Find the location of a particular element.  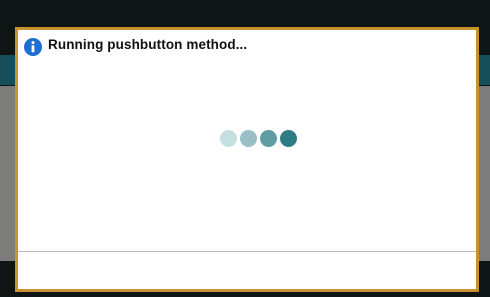

background-panel-right is located at coordinates (484, 173).